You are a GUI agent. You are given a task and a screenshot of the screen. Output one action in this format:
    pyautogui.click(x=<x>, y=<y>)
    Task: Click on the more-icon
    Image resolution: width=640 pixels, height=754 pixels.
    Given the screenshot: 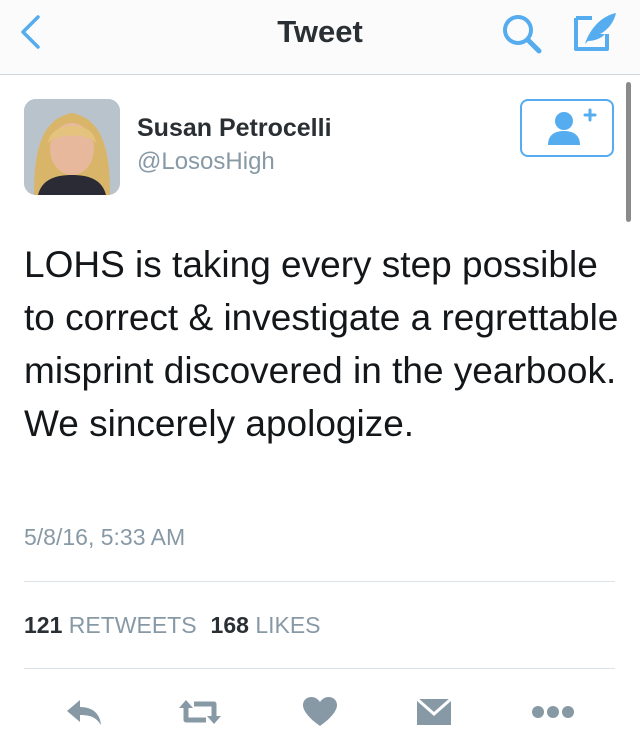 What is the action you would take?
    pyautogui.click(x=553, y=712)
    